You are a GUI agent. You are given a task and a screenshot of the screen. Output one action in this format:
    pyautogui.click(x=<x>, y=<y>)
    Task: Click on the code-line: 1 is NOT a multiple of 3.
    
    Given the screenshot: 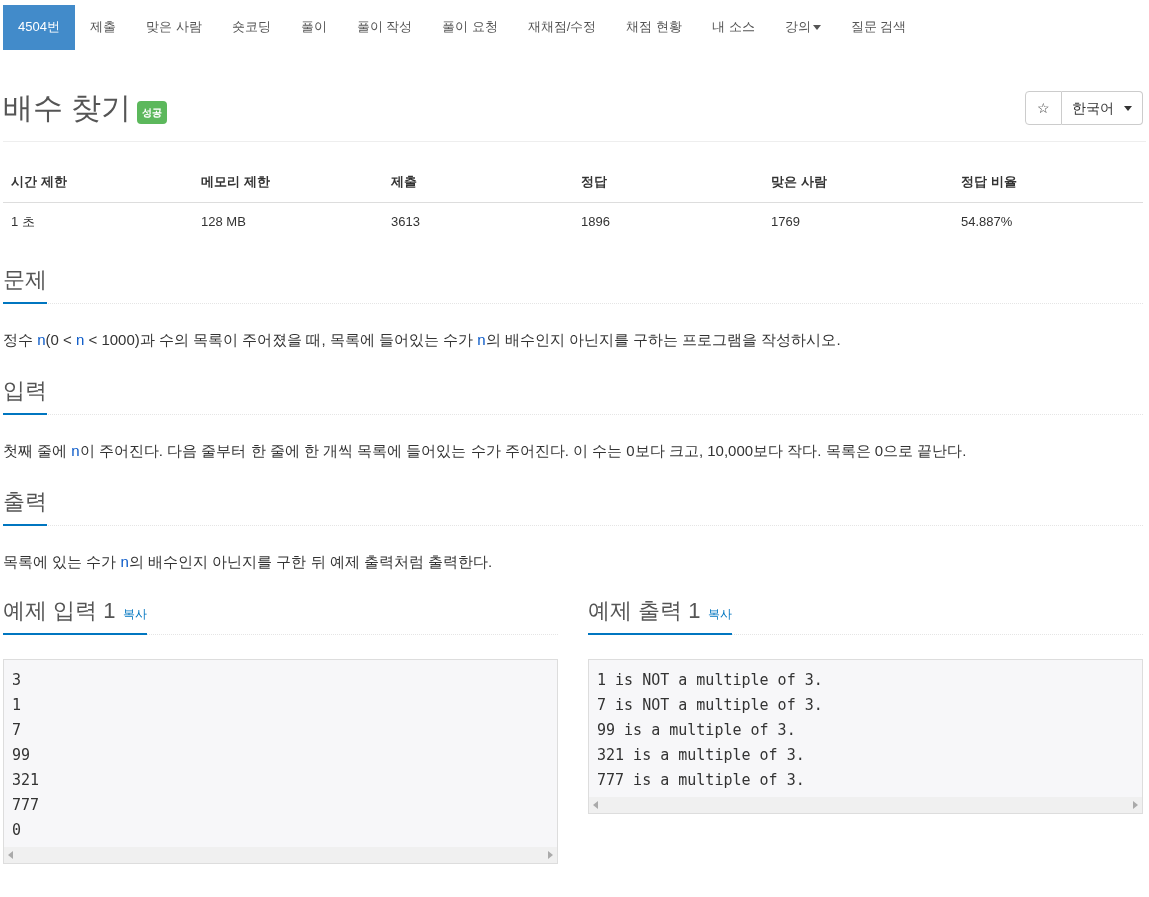 What is the action you would take?
    pyautogui.click(x=710, y=680)
    